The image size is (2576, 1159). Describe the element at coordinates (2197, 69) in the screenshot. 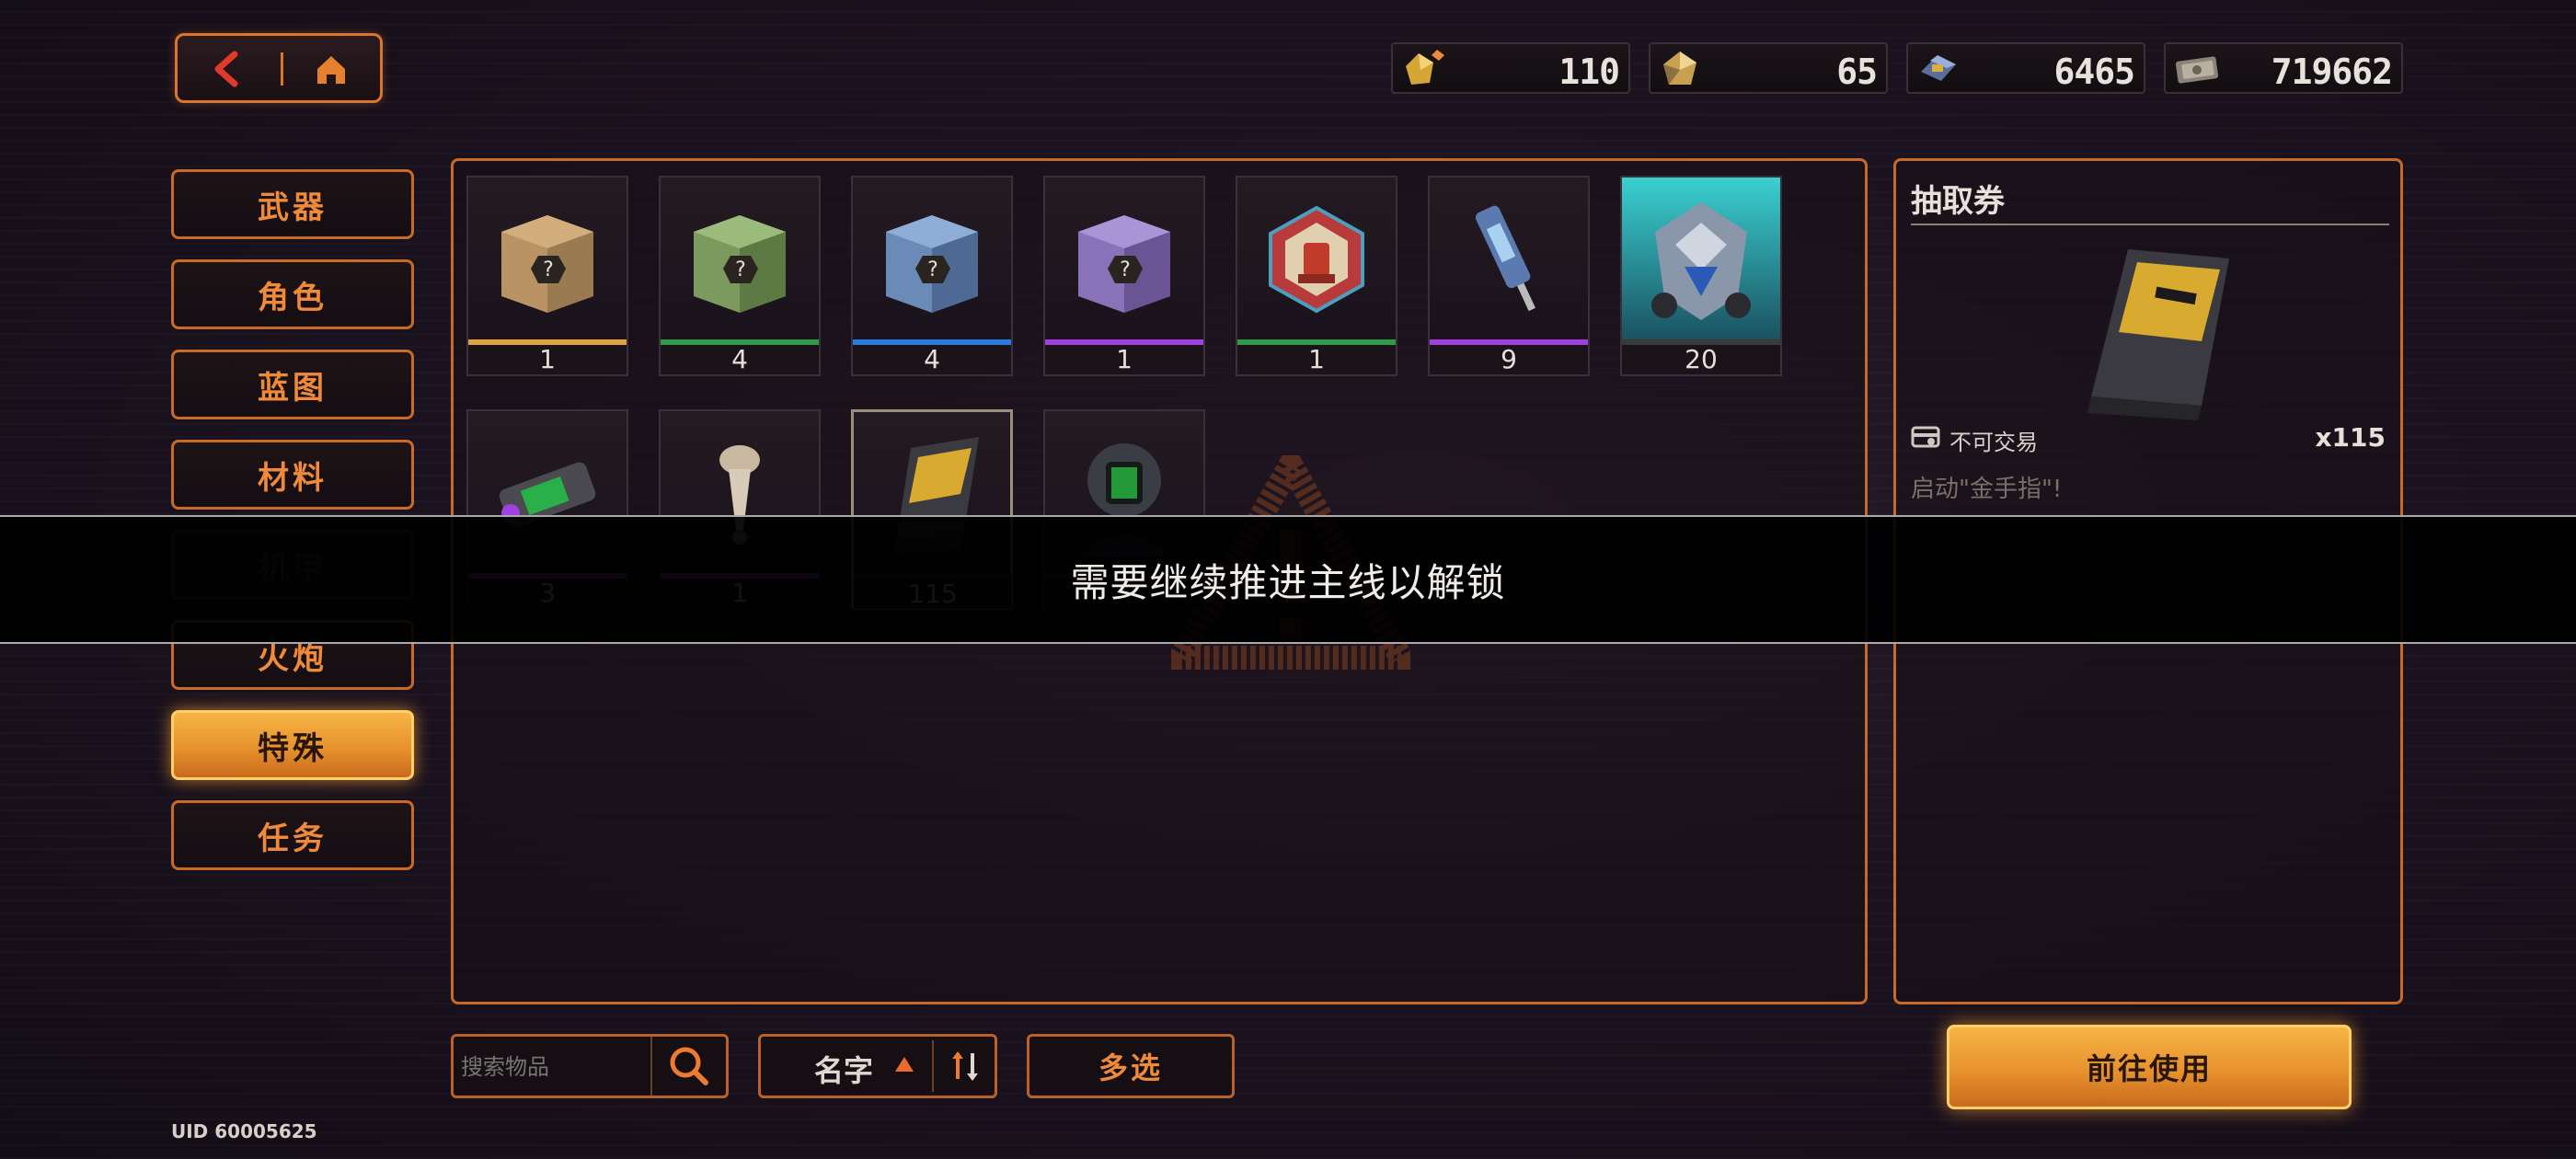

I see `banknote-icon` at that location.